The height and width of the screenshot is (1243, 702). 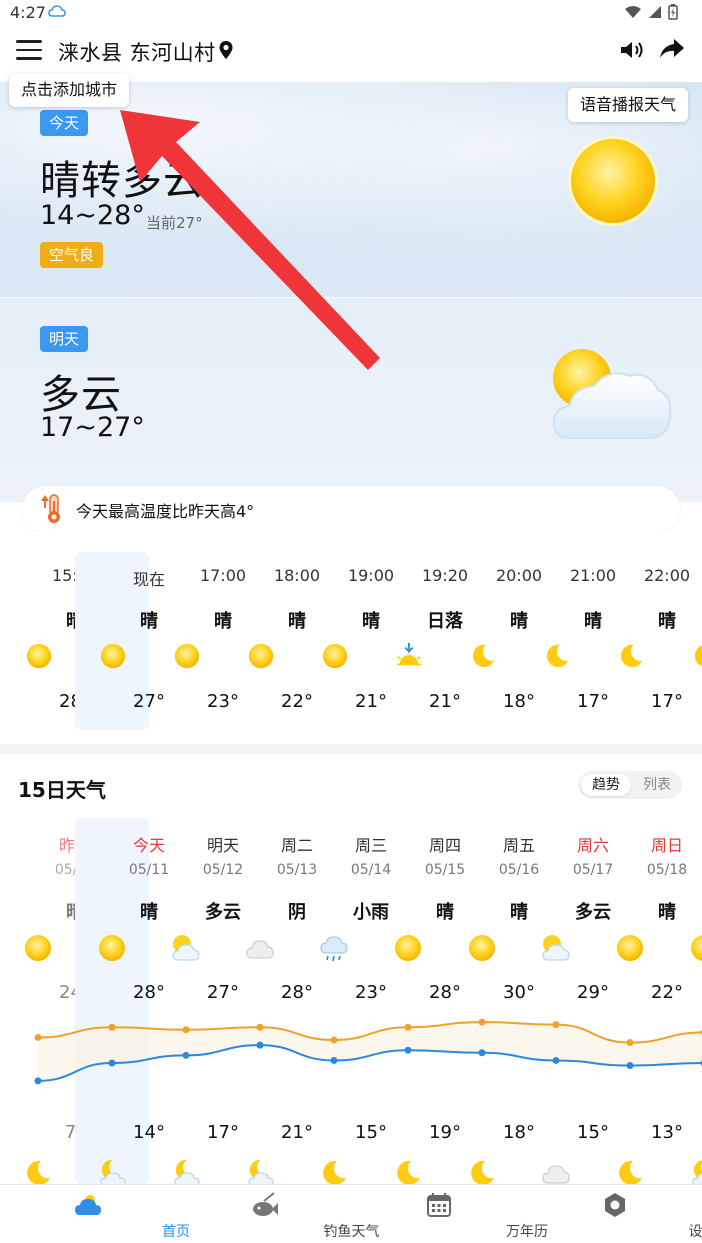 What do you see at coordinates (64, 339) in the screenshot?
I see `tomorrow-badge: 明天` at bounding box center [64, 339].